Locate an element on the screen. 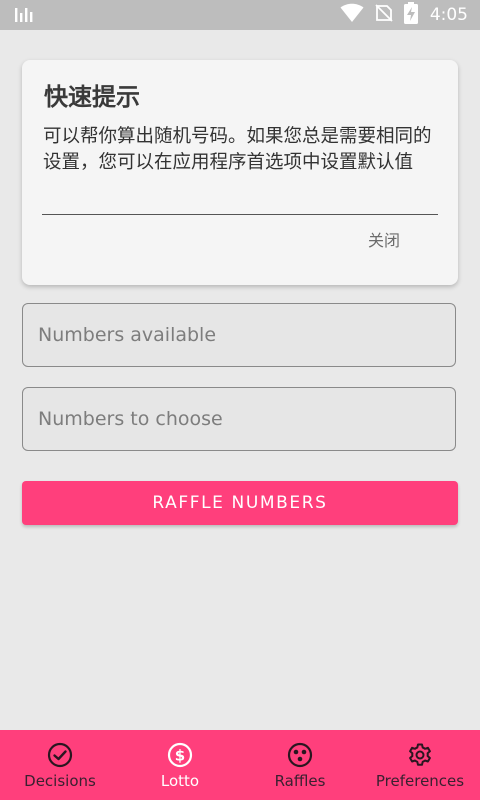 Image resolution: width=480 pixels, height=800 pixels. signal-icon is located at coordinates (24, 15).